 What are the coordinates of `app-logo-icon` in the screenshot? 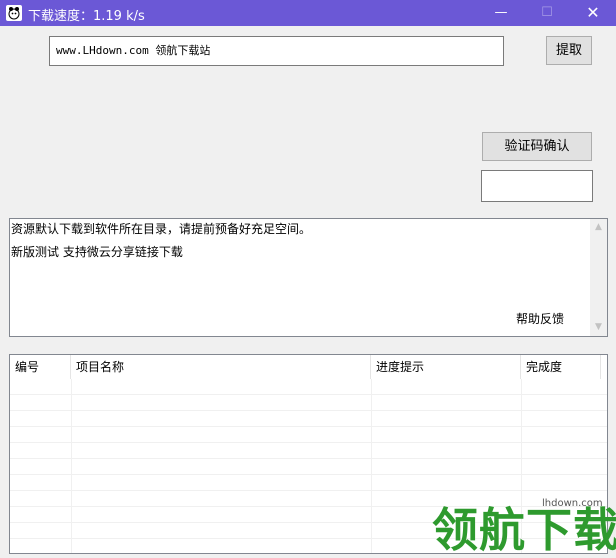 It's located at (14, 13).